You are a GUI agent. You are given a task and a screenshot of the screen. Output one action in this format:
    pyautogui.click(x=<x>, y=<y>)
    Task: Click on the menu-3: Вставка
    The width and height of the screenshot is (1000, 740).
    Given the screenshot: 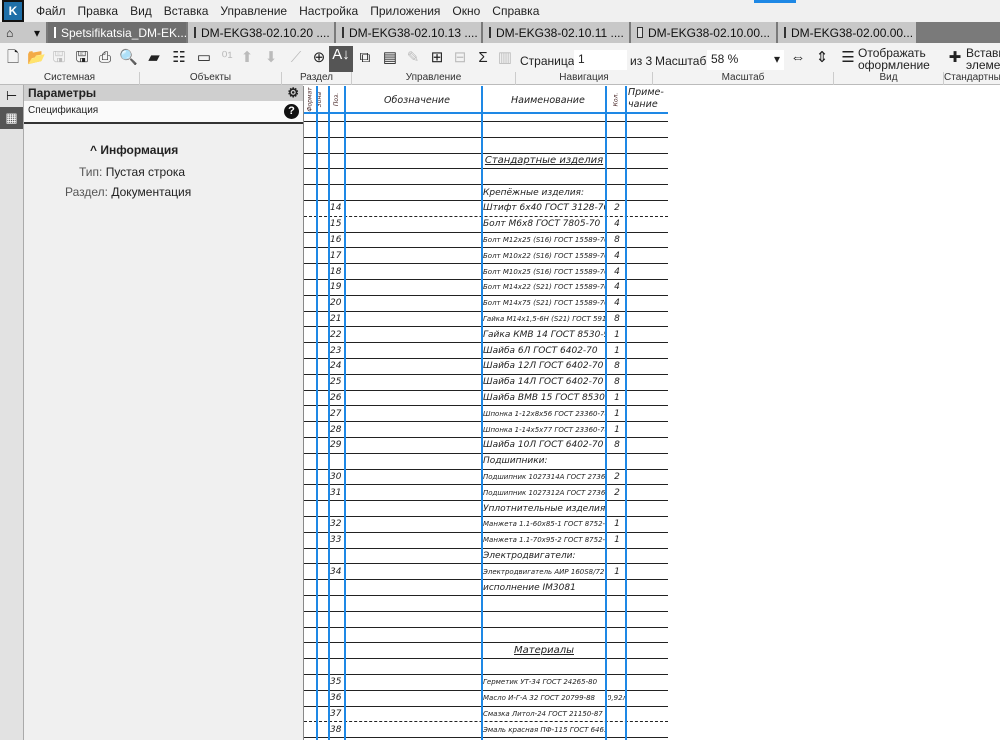 What is the action you would take?
    pyautogui.click(x=186, y=11)
    